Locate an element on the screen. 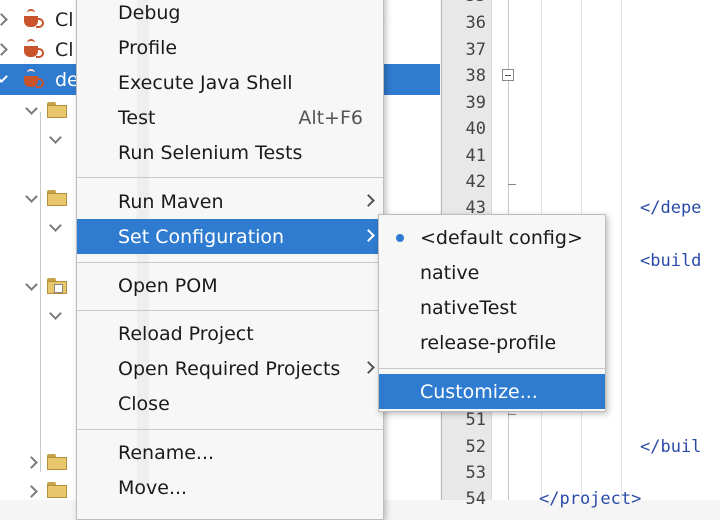 This screenshot has width=720, height=520. menu-item-execute-java-shell: Execute Java Shell is located at coordinates (230, 82).